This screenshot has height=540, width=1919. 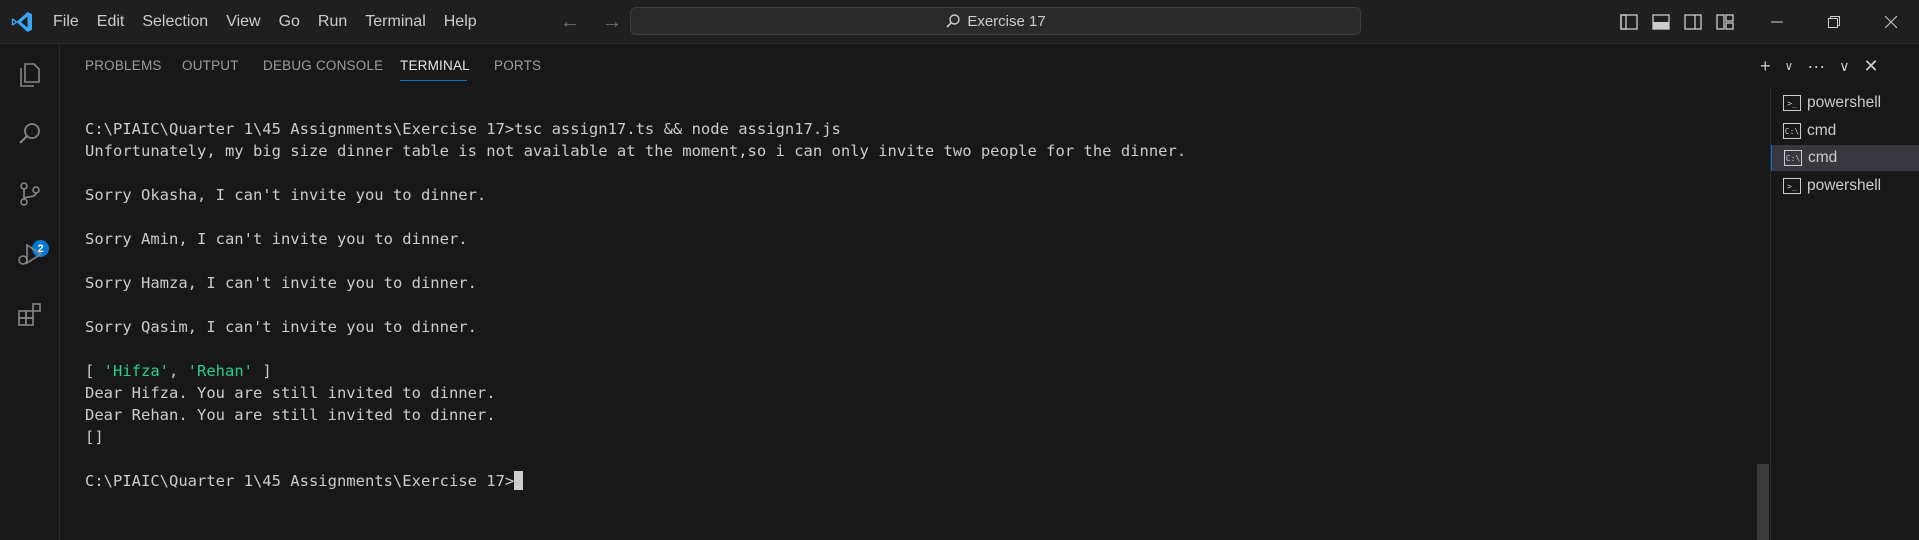 What do you see at coordinates (1871, 66) in the screenshot?
I see `close-panel-icon: ✕` at bounding box center [1871, 66].